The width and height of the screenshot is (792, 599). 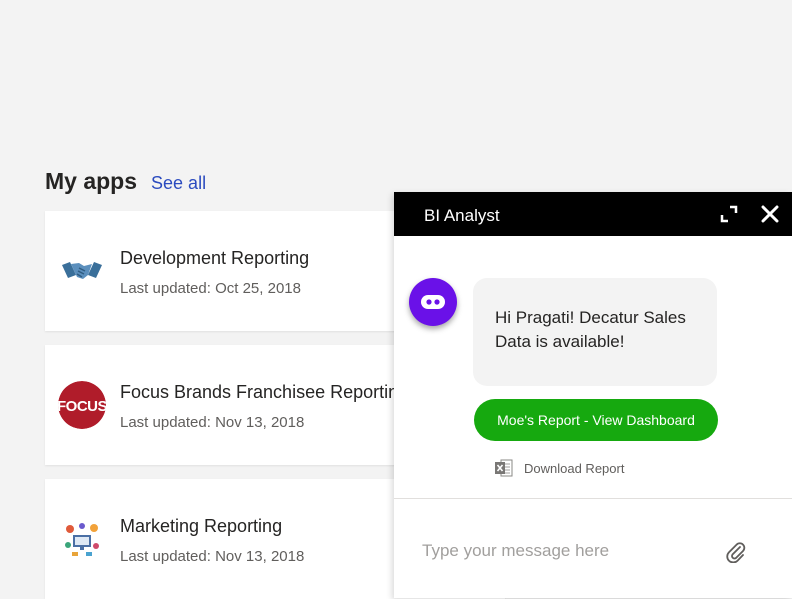 What do you see at coordinates (567, 551) in the screenshot?
I see `message-input` at bounding box center [567, 551].